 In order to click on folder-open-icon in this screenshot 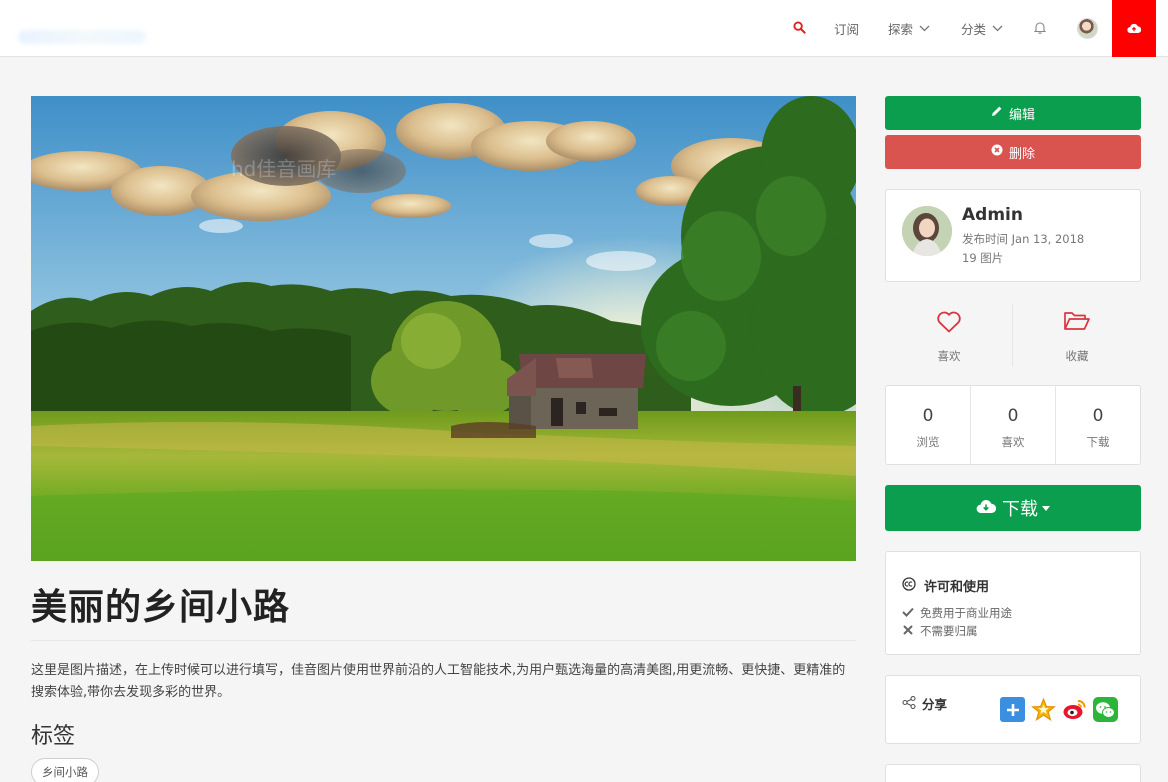, I will do `click(1077, 321)`.